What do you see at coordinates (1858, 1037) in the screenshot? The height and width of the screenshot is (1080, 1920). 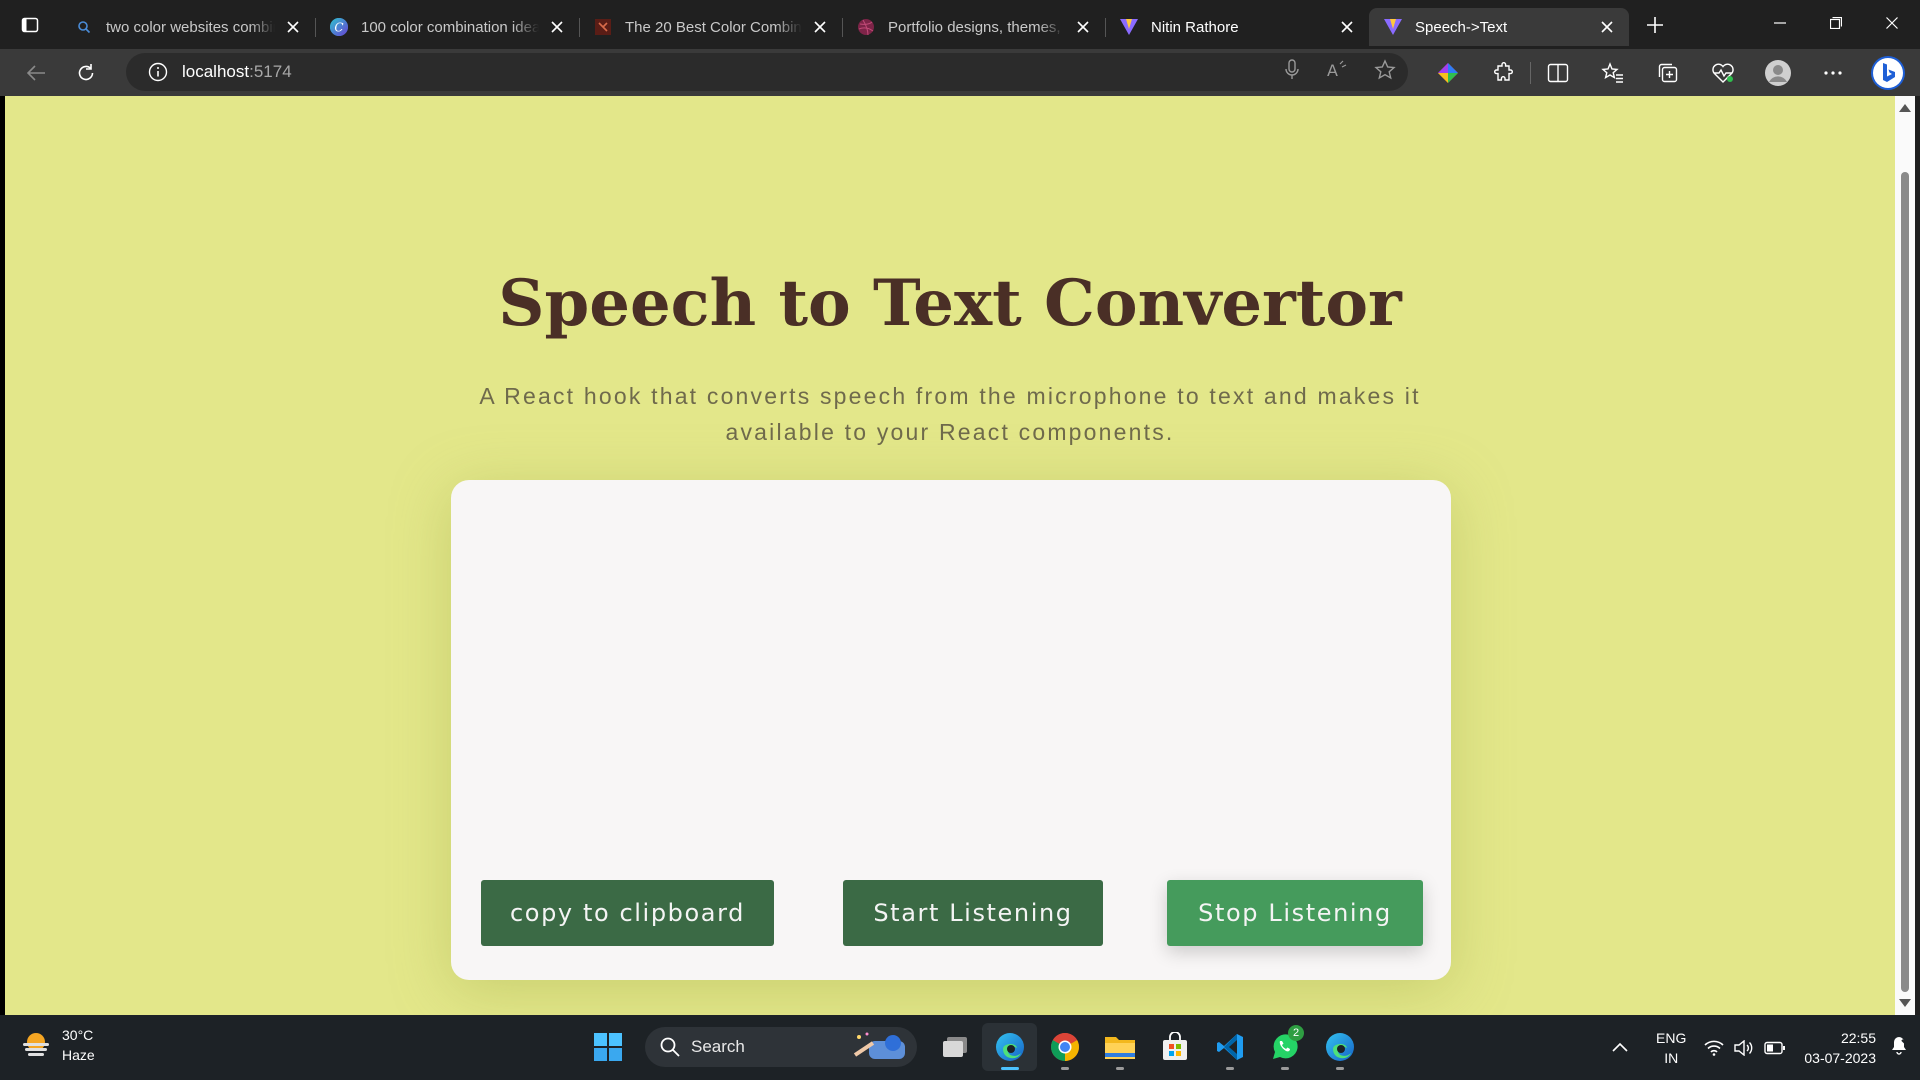 I see `clock-time: 22:55` at bounding box center [1858, 1037].